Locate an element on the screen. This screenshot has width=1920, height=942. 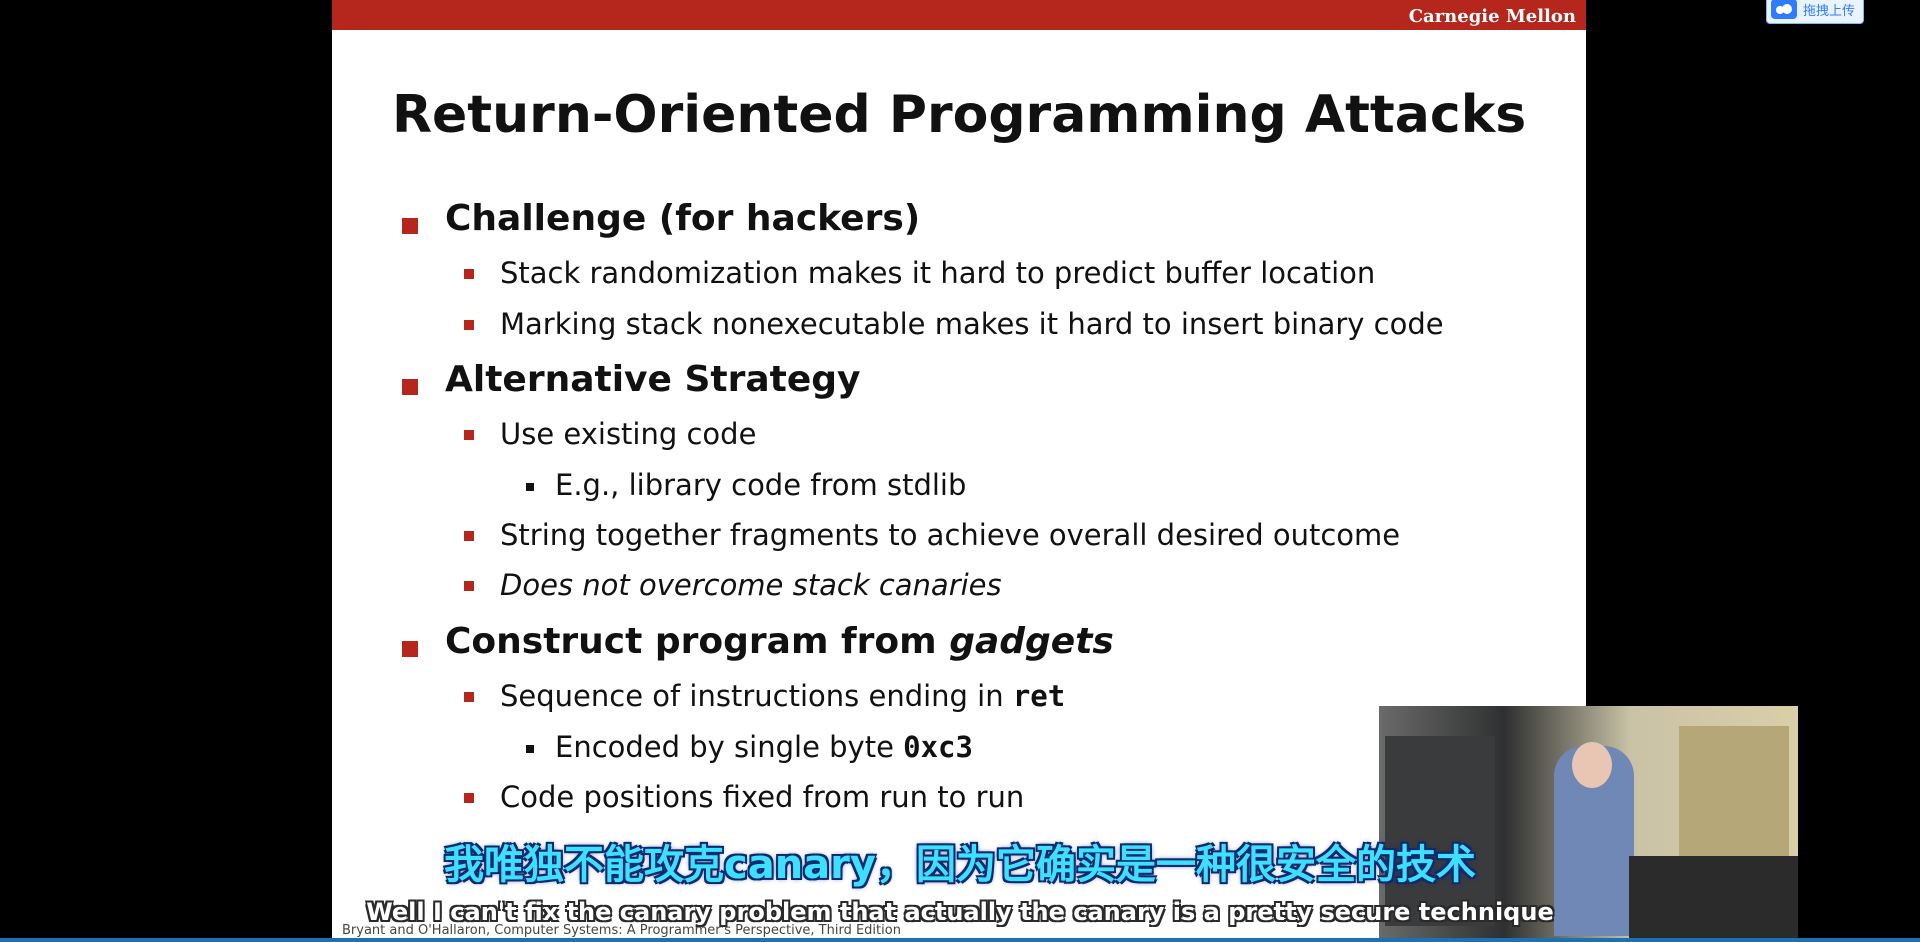
bullet-instructions-ret: Sequence of instructions ending in ret is located at coordinates (782, 696).